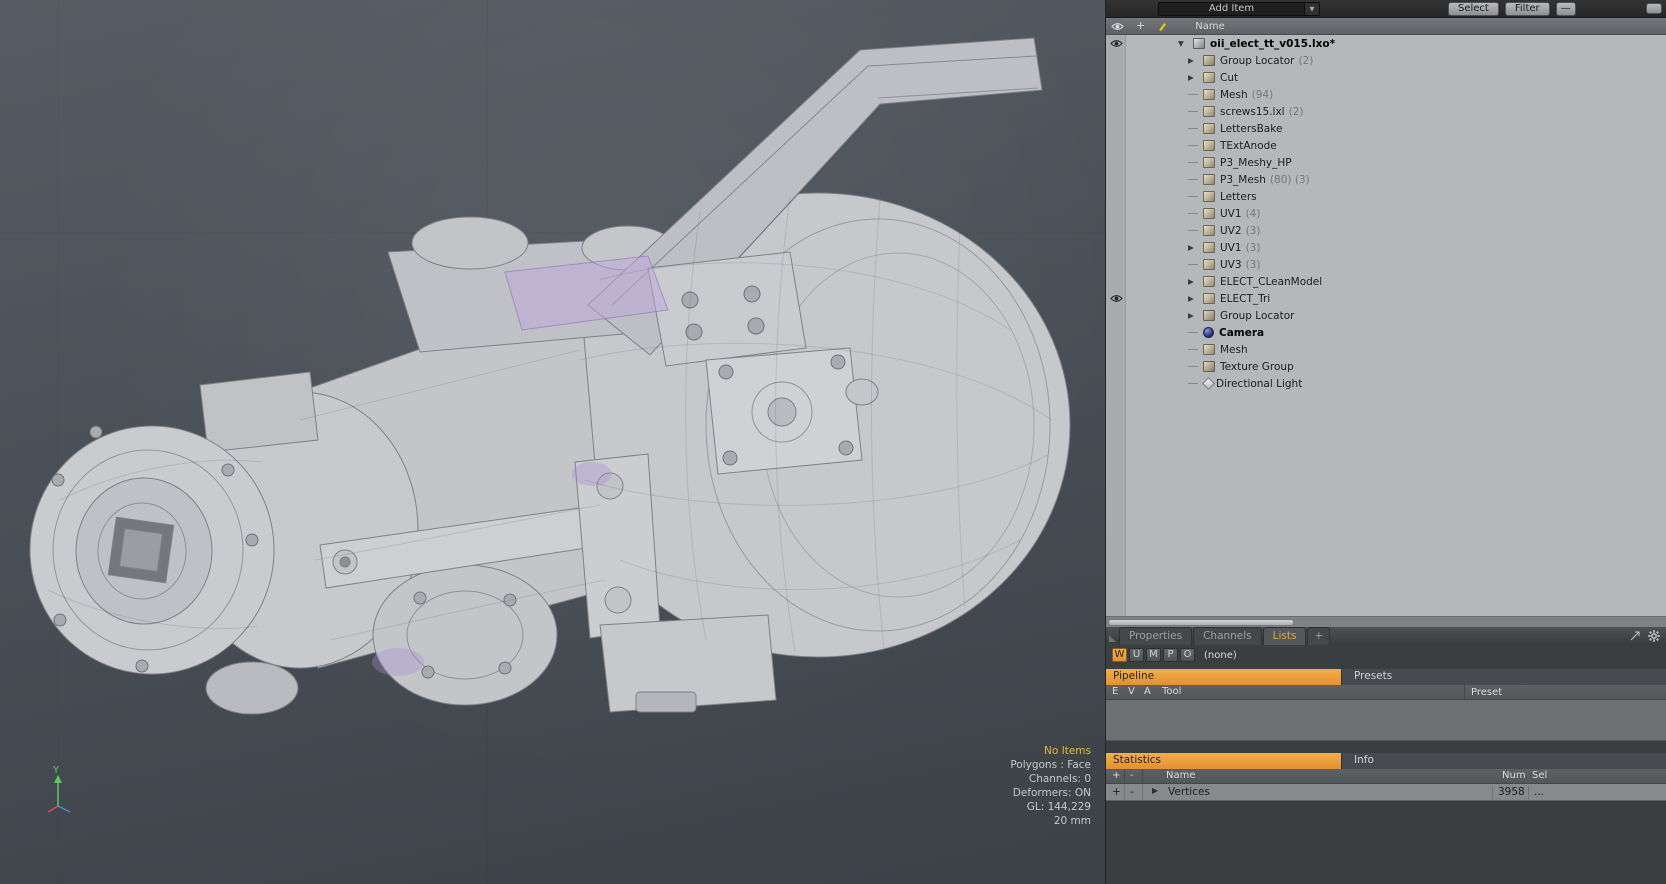  Describe the element at coordinates (1386, 315) in the screenshot. I see `list-item: ▶ Group Locator` at that location.